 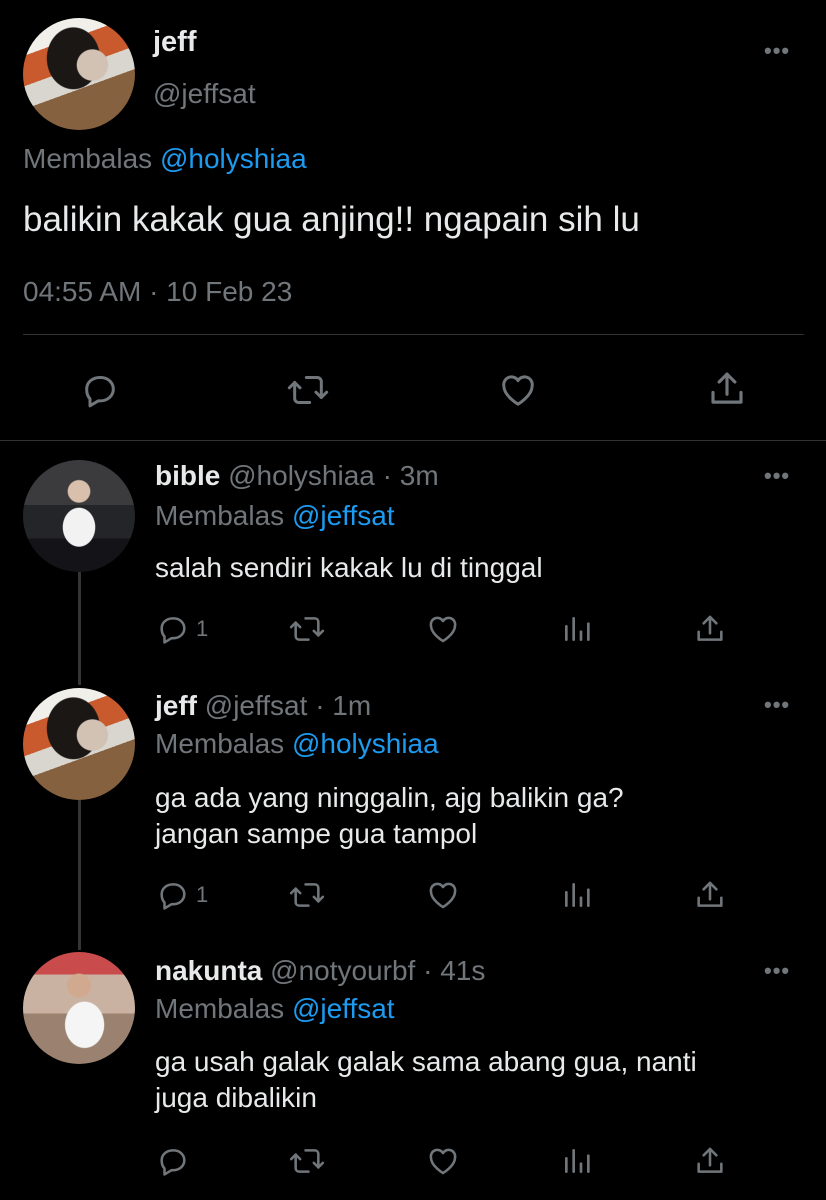 I want to click on reply-time: · 1m, so click(x=343, y=705).